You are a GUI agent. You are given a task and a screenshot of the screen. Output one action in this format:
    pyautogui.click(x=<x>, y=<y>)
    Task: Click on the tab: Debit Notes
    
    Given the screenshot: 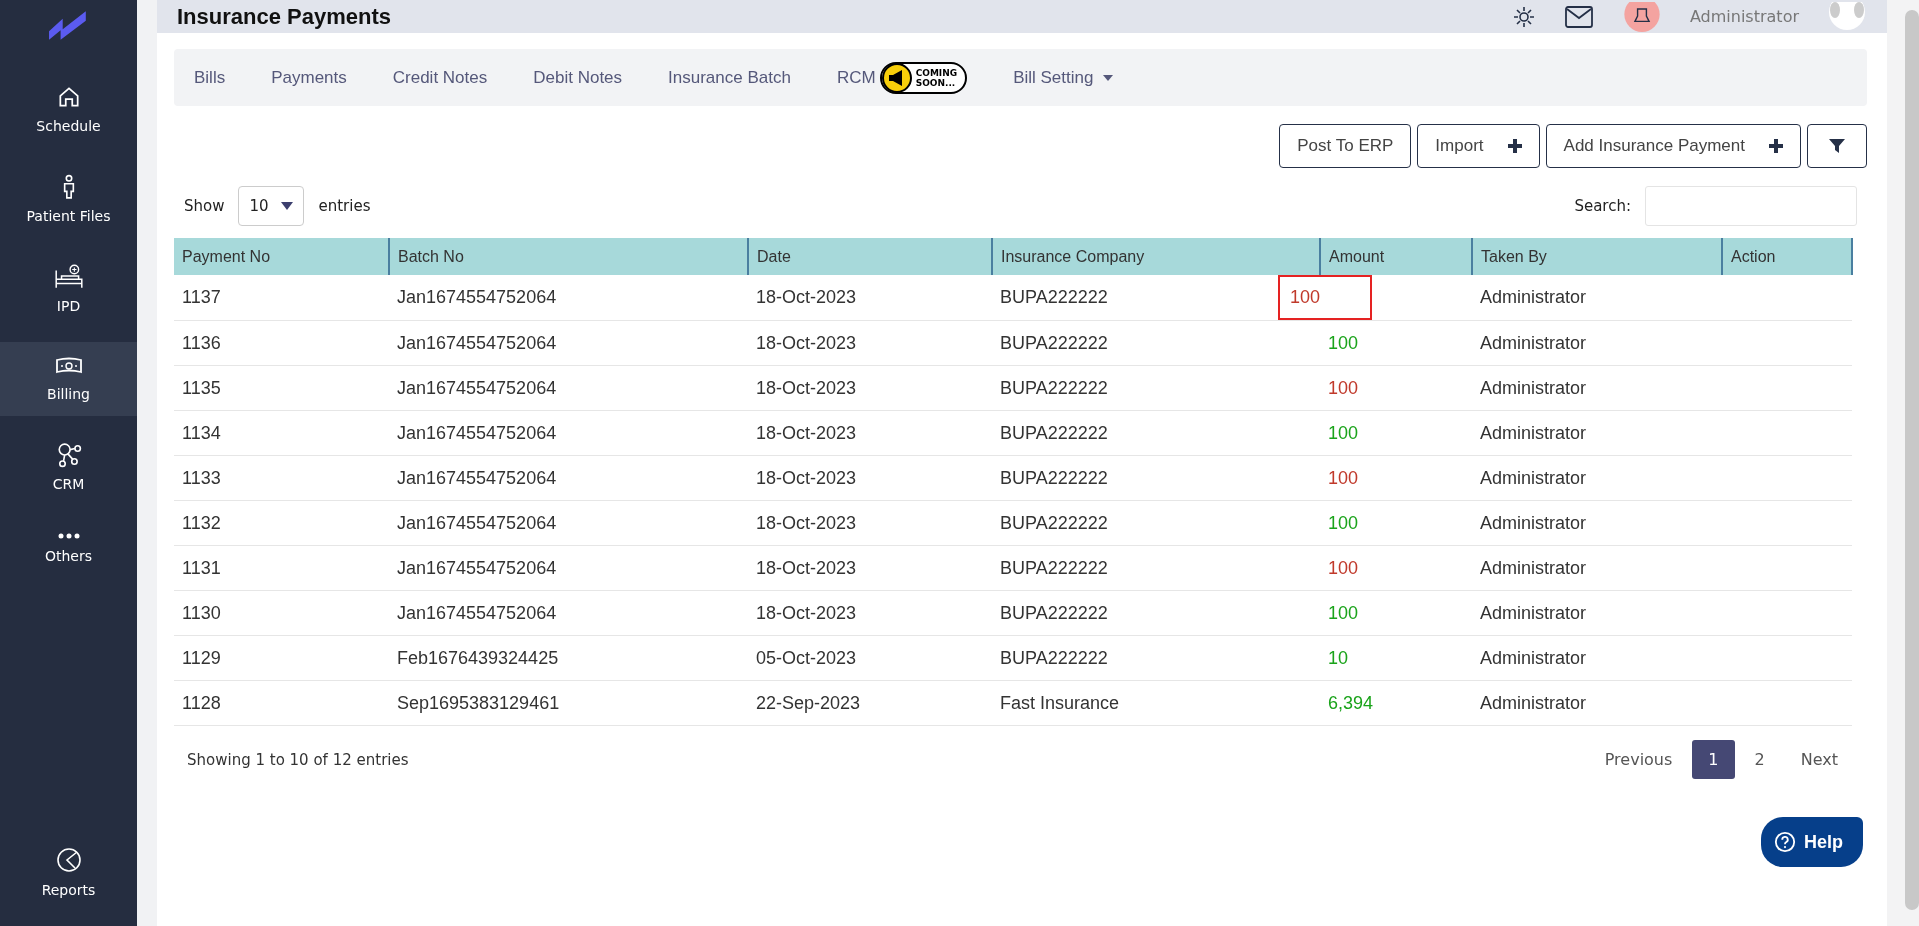 What is the action you would take?
    pyautogui.click(x=578, y=77)
    